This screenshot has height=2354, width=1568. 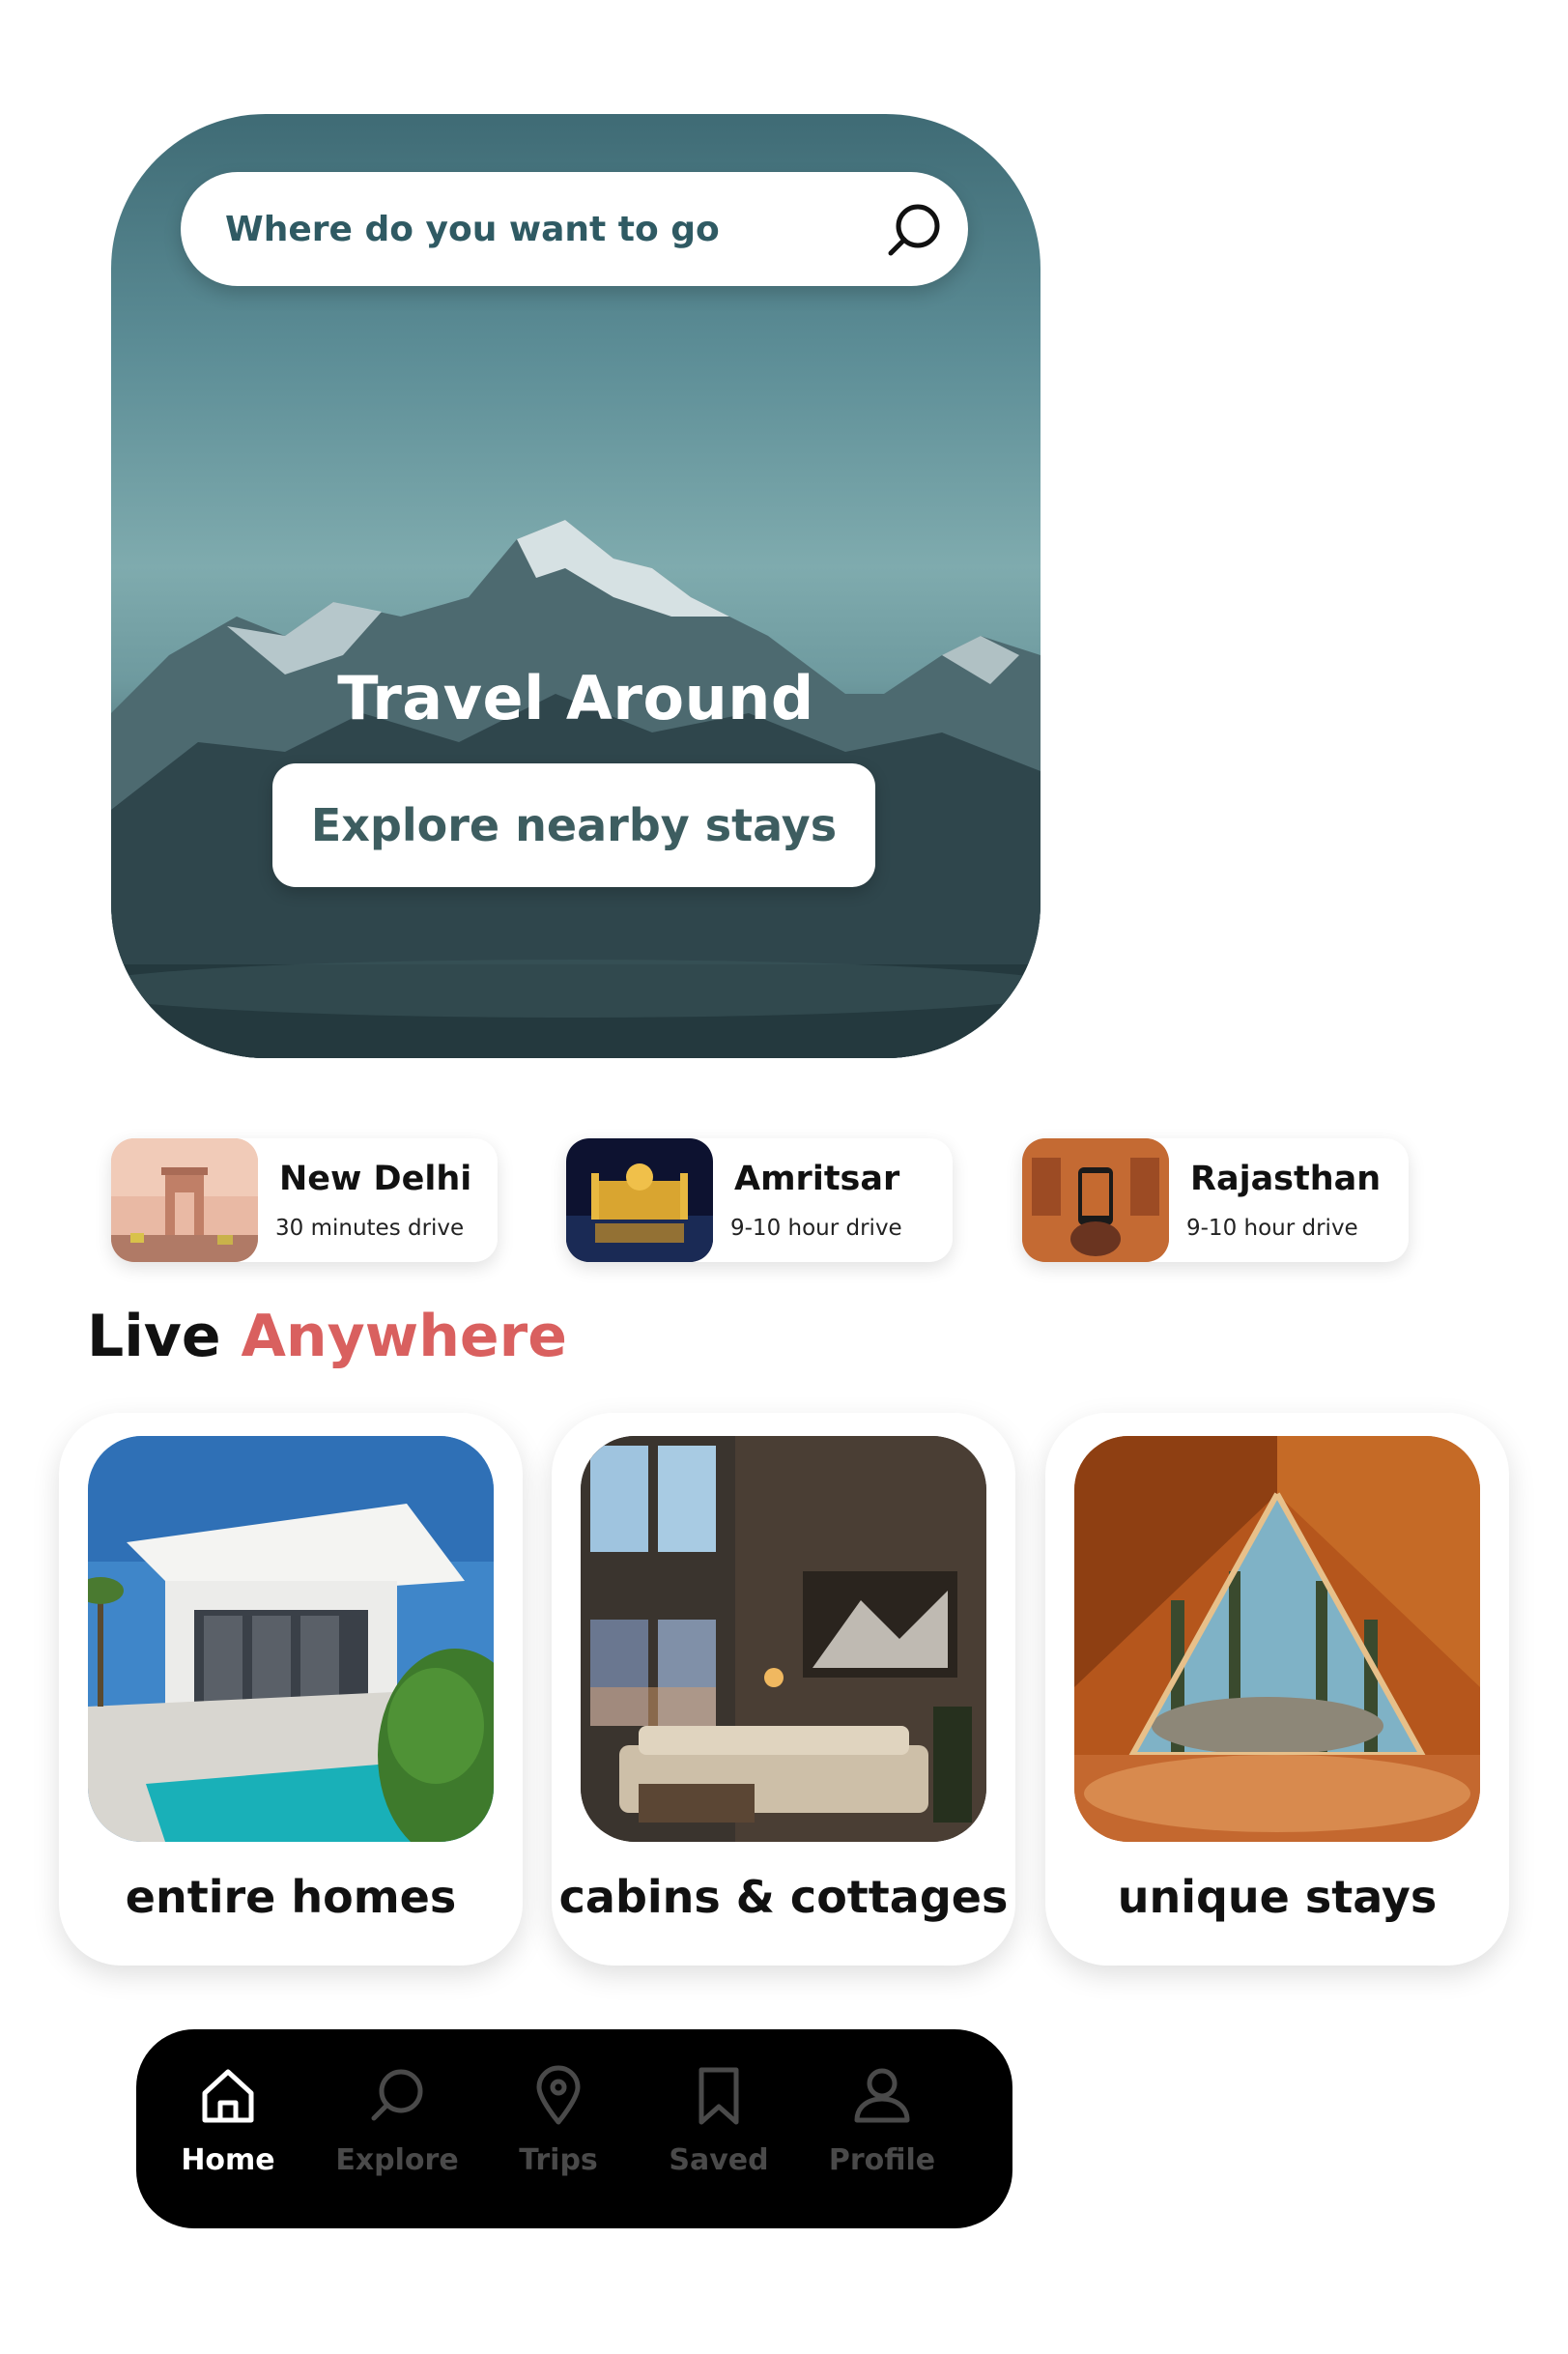 I want to click on home-icon, so click(x=228, y=2096).